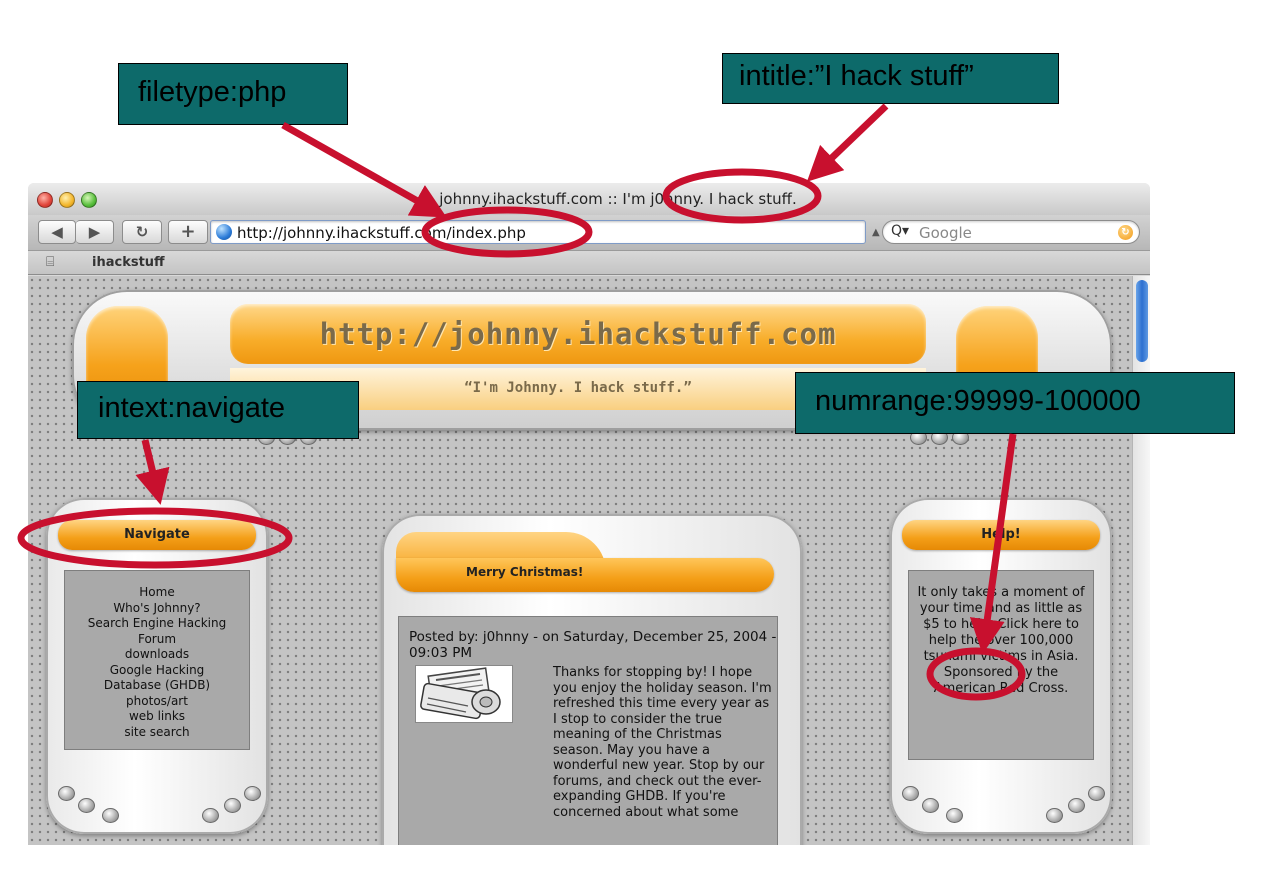  I want to click on annotation-intitle: intitle:”I hack stuff”, so click(890, 78).